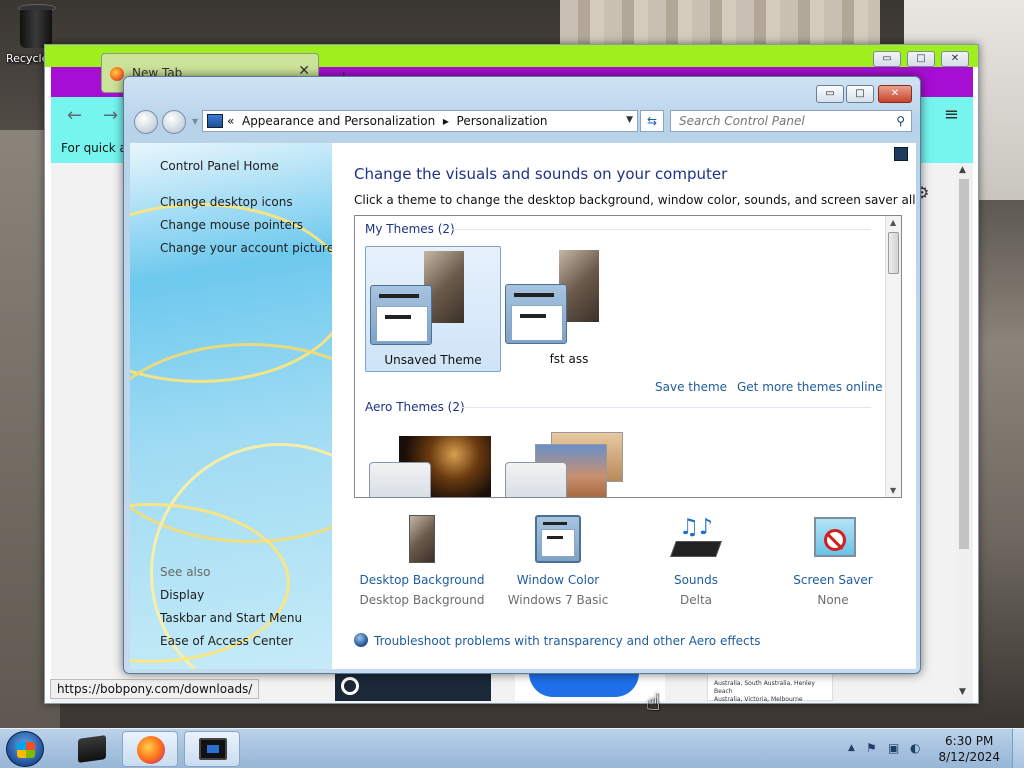 This screenshot has width=1024, height=768. I want to click on clock-time: 6:30 PM, so click(969, 741).